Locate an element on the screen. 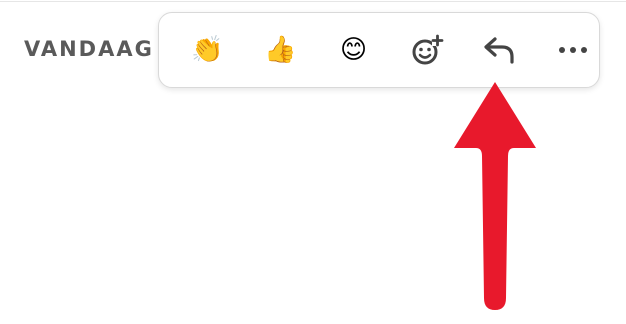  more-horizontal-icon is located at coordinates (572, 50).